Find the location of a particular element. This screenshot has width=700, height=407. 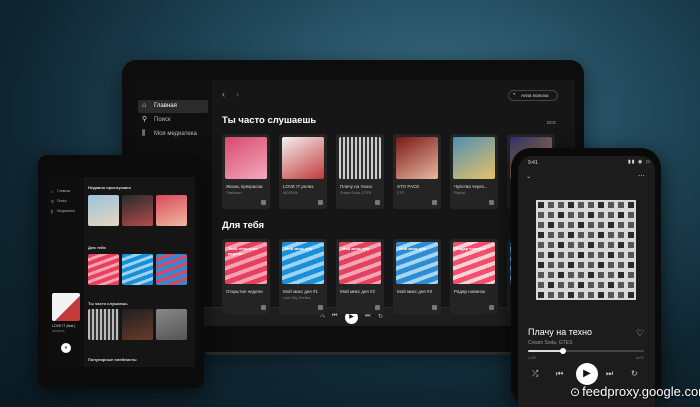

sidebar-item-home: ⌂ Главная is located at coordinates (173, 106).